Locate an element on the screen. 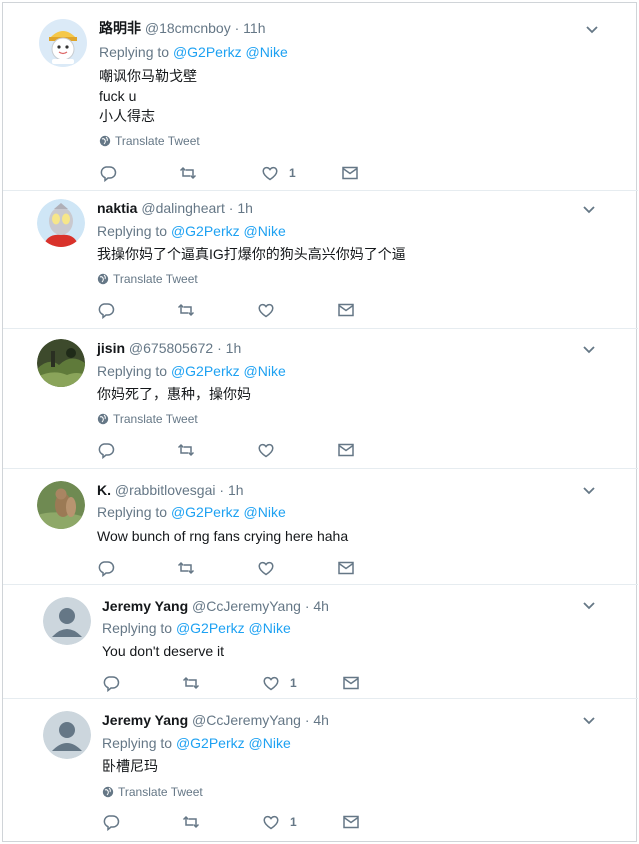 The height and width of the screenshot is (844, 639). user-handle: @rabbitlovesgai is located at coordinates (165, 490).